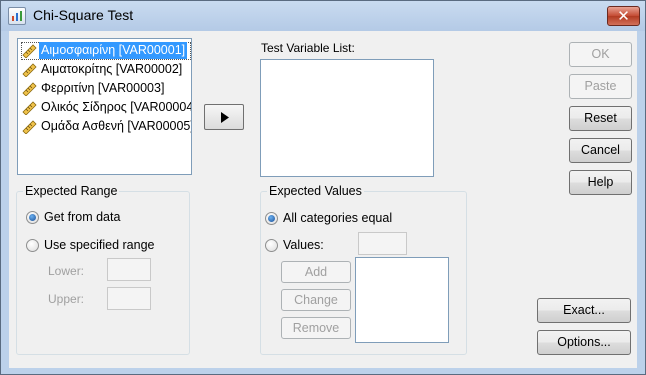 This screenshot has height=375, width=646. Describe the element at coordinates (303, 245) in the screenshot. I see `values-label: Values:` at that location.